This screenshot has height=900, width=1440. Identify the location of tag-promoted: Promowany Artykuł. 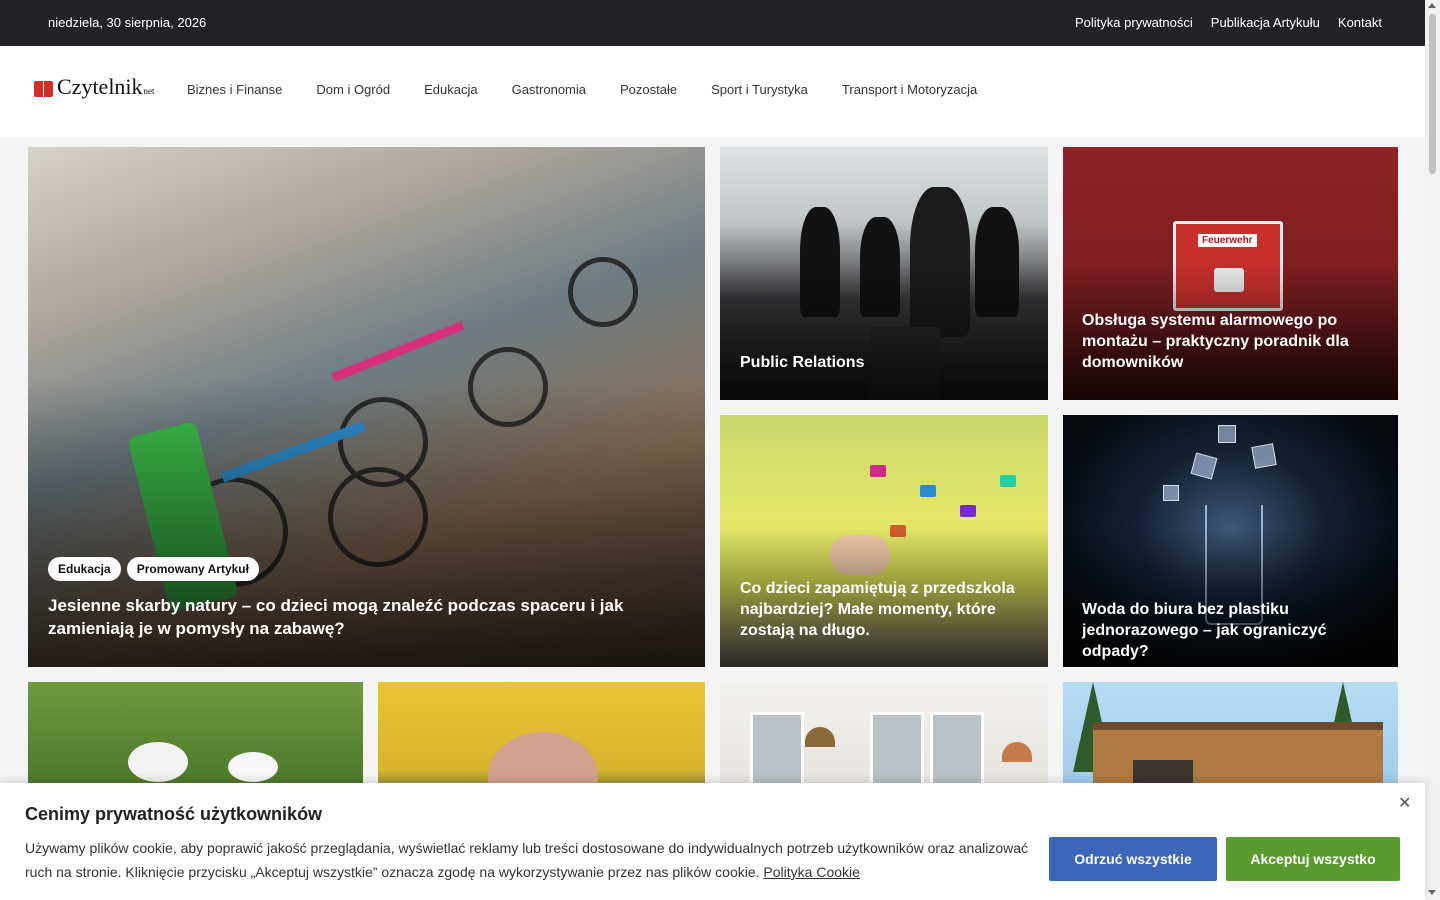
(192, 569).